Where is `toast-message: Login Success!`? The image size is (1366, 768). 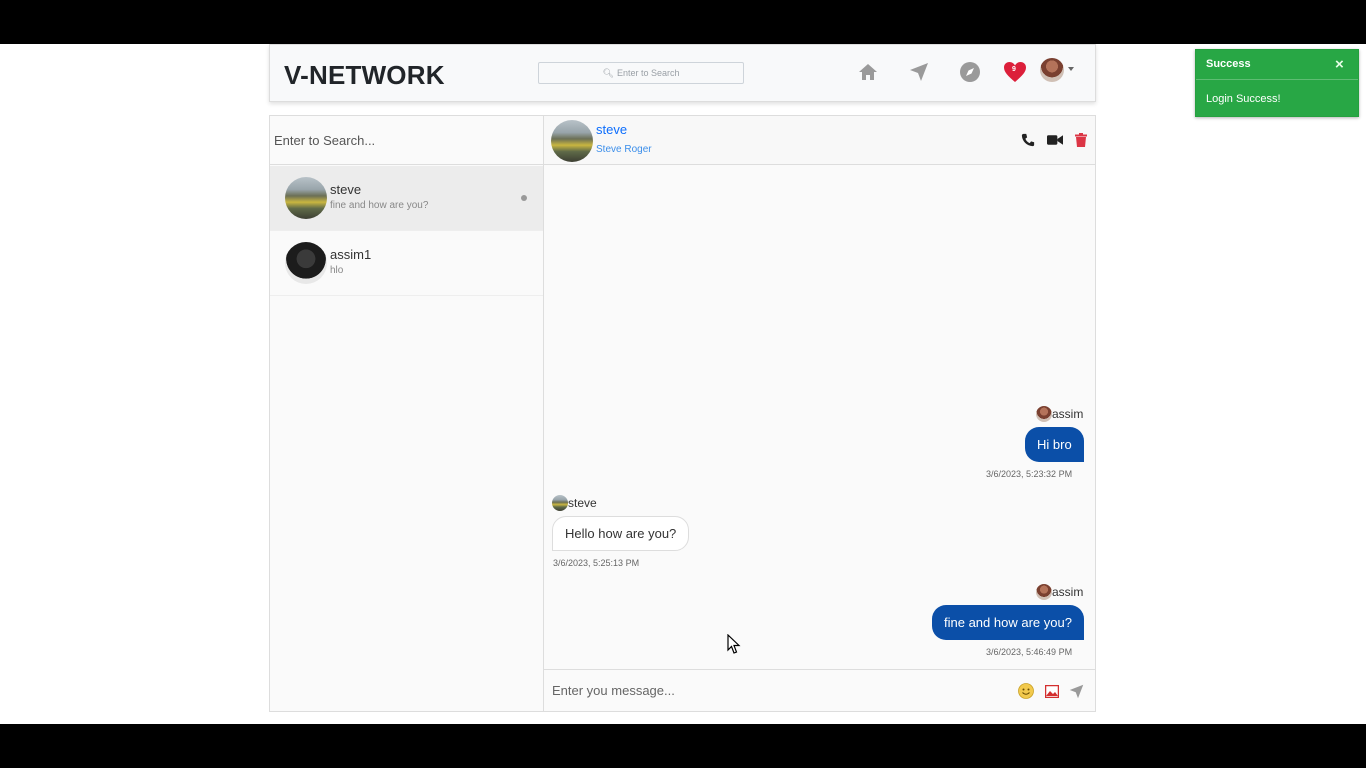 toast-message: Login Success! is located at coordinates (1243, 99).